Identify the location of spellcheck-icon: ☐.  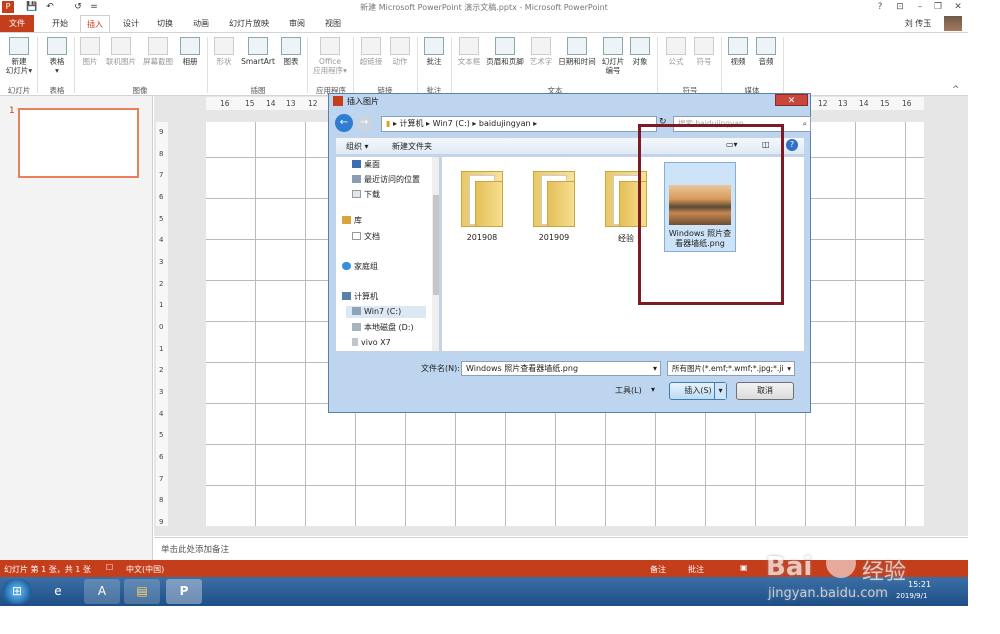
(109, 567).